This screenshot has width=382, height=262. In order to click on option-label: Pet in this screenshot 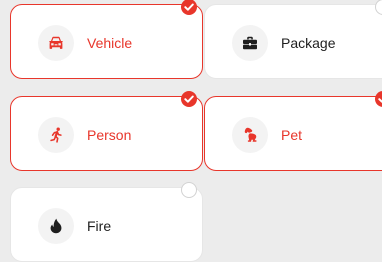, I will do `click(292, 135)`.